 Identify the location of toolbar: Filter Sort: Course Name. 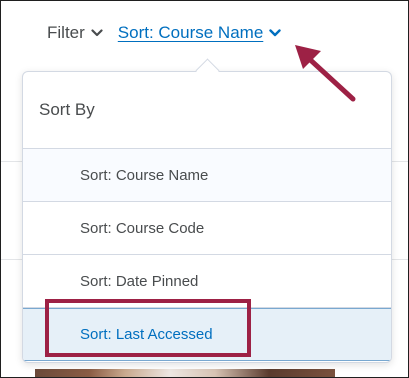
(164, 33).